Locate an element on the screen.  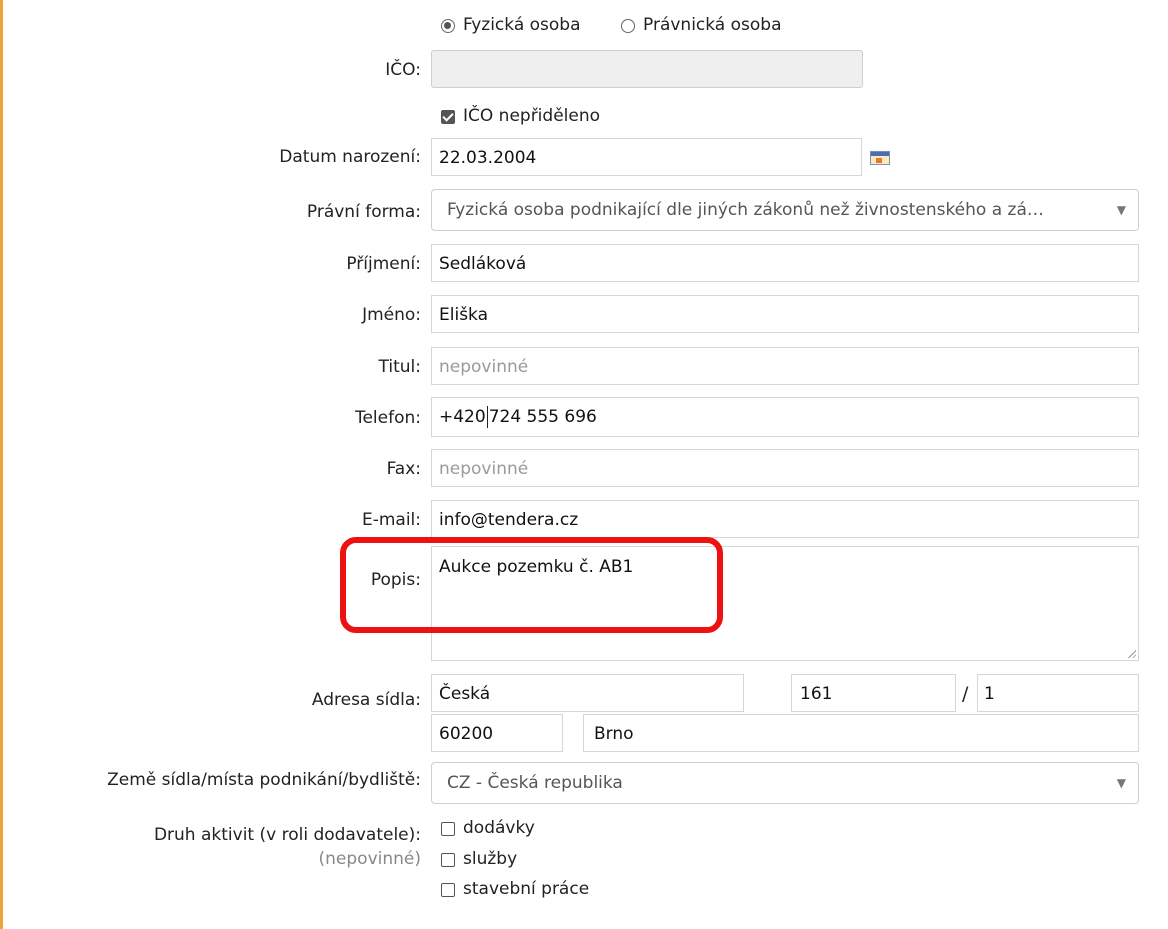
radio-pravnicka-osoba is located at coordinates (628, 26).